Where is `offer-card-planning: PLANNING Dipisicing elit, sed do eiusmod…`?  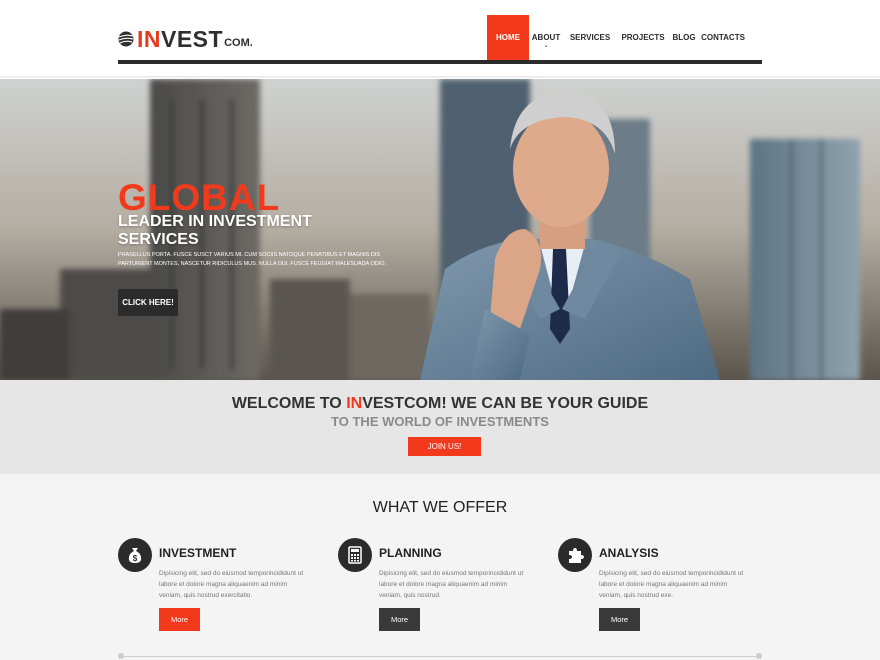
offer-card-planning: PLANNING Dipisicing elit, sed do eiusmod… is located at coordinates (438, 593).